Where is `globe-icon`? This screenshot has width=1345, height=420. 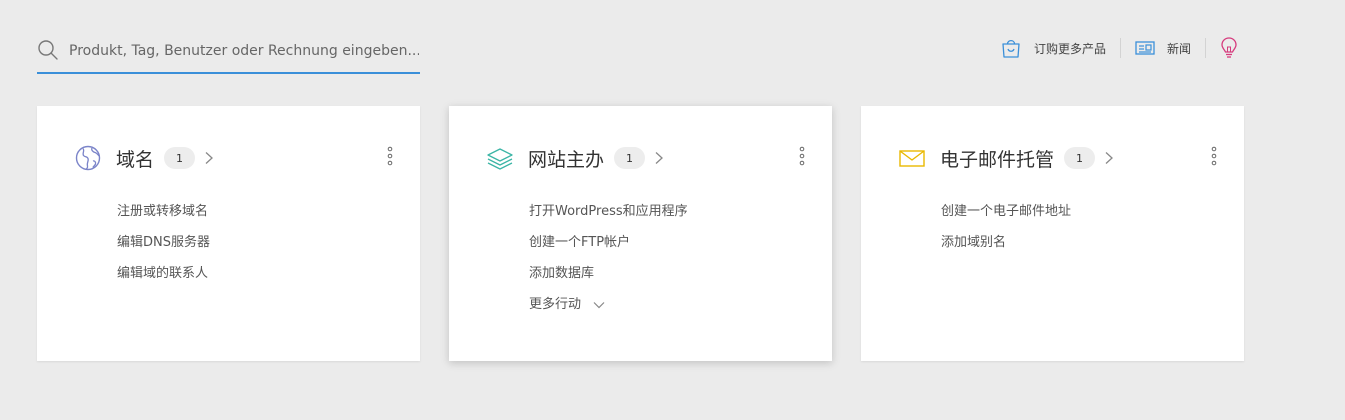
globe-icon is located at coordinates (88, 158).